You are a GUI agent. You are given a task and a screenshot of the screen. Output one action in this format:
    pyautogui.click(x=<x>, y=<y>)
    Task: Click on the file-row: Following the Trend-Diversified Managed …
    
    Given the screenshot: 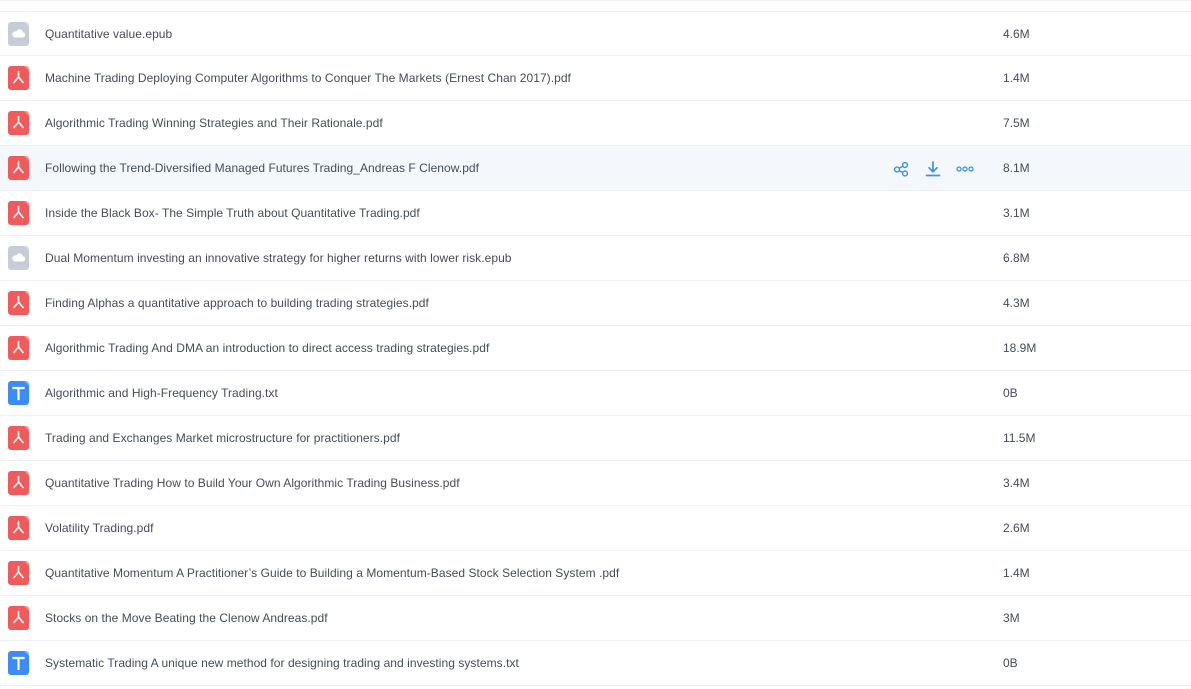 What is the action you would take?
    pyautogui.click(x=595, y=168)
    